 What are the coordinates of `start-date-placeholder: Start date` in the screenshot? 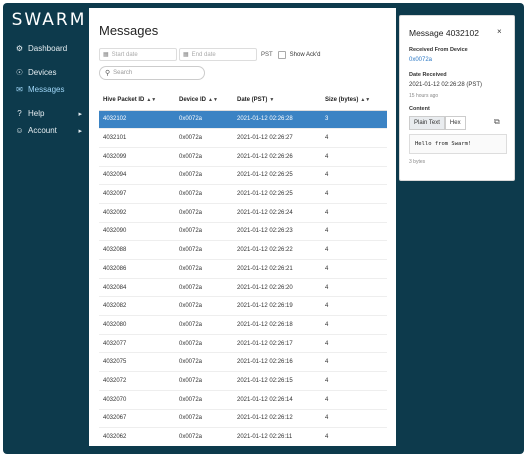 It's located at (124, 54).